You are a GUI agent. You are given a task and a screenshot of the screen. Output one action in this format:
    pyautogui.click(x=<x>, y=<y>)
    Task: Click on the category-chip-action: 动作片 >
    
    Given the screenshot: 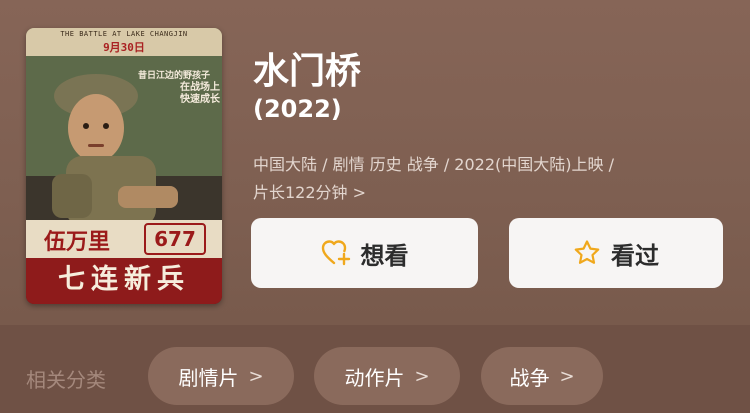 What is the action you would take?
    pyautogui.click(x=387, y=376)
    